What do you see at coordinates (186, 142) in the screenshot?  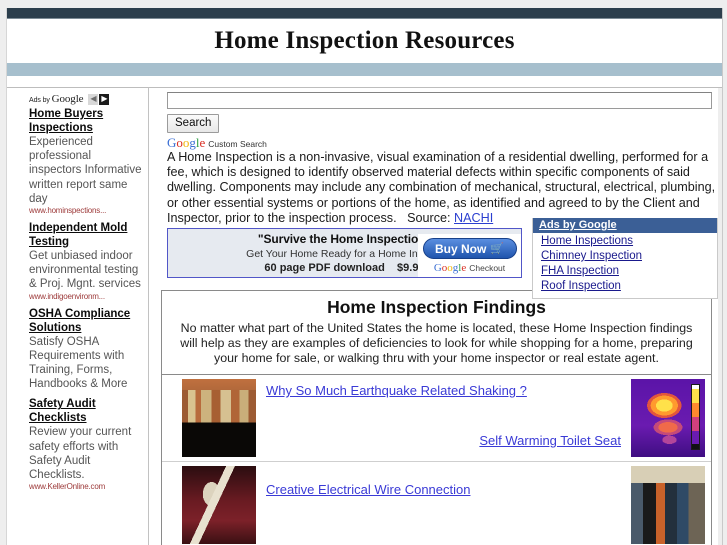 I see `google-logo-icon: Google` at bounding box center [186, 142].